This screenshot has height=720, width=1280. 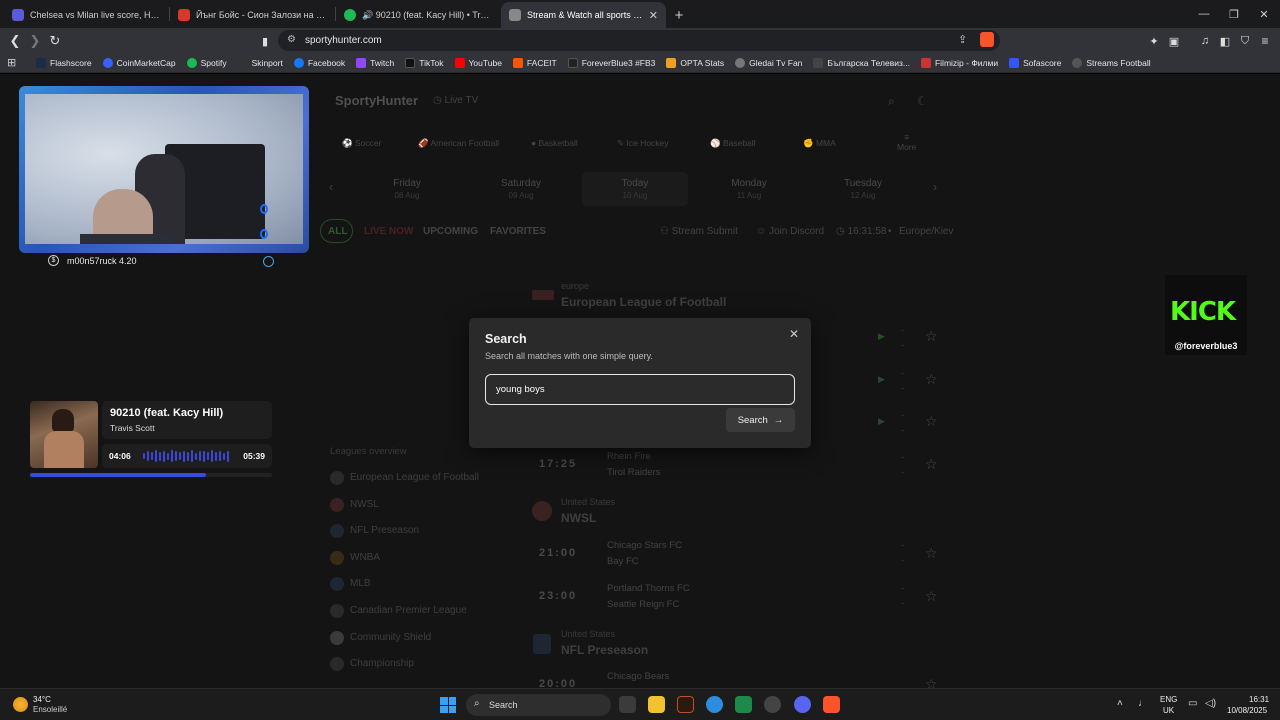 What do you see at coordinates (50, 709) in the screenshot?
I see `weather-condition: Ensoleillé` at bounding box center [50, 709].